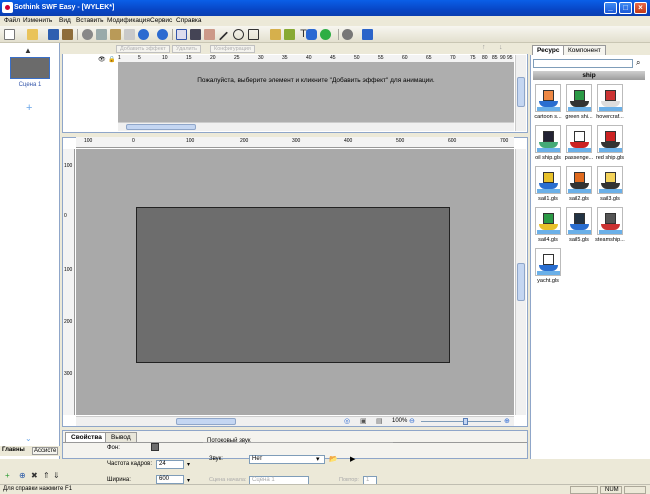 Image resolution: width=650 pixels, height=494 pixels. Describe the element at coordinates (111, 59) in the screenshot. I see `lock-icon: 🔒` at that location.